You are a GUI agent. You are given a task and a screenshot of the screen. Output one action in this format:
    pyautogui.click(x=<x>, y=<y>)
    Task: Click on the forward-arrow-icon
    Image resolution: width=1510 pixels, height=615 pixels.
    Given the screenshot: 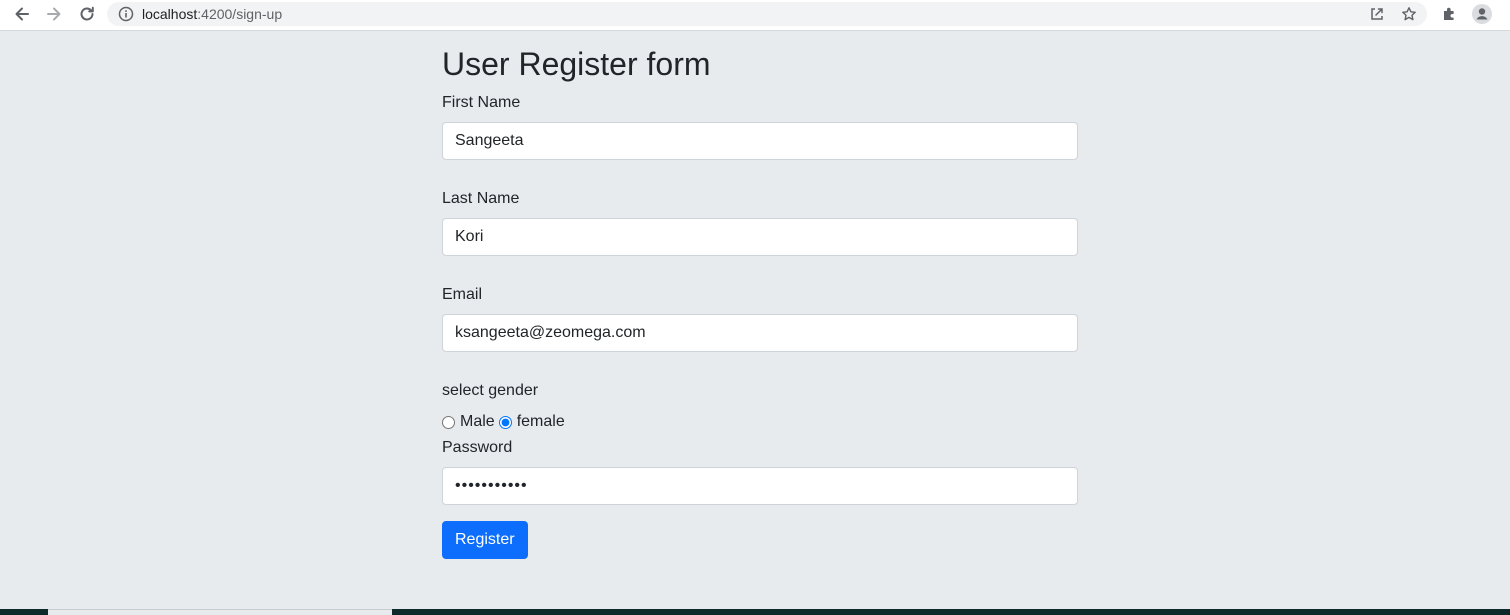 What is the action you would take?
    pyautogui.click(x=54, y=14)
    